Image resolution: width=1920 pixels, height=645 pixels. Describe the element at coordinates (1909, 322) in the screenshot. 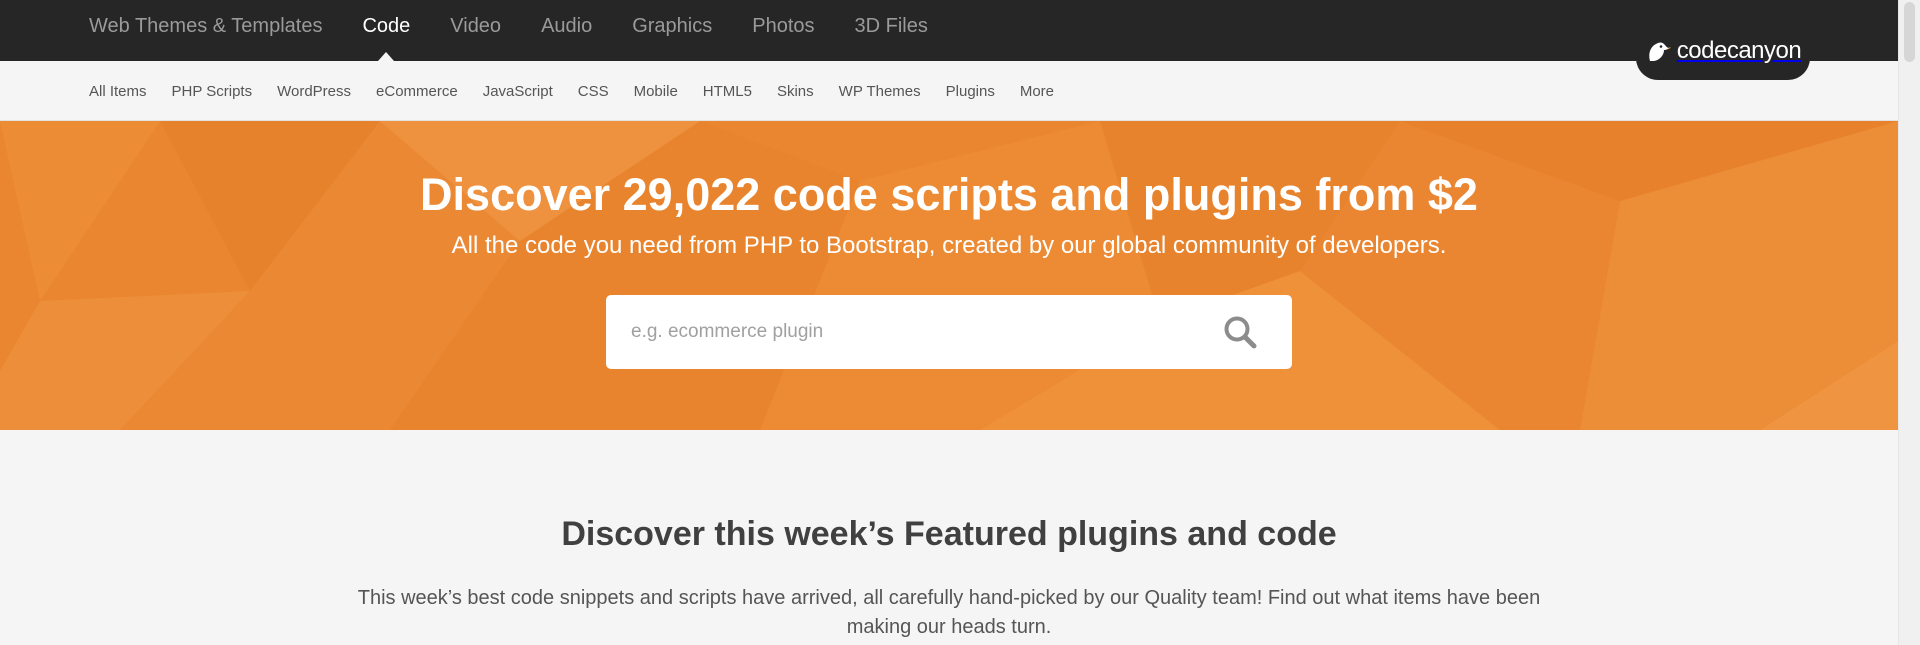

I see `page-scrollbar` at that location.